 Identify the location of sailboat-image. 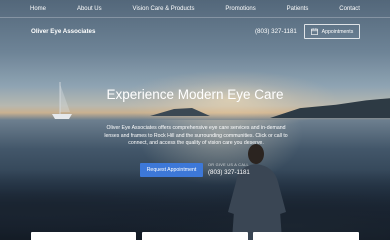
(62, 100).